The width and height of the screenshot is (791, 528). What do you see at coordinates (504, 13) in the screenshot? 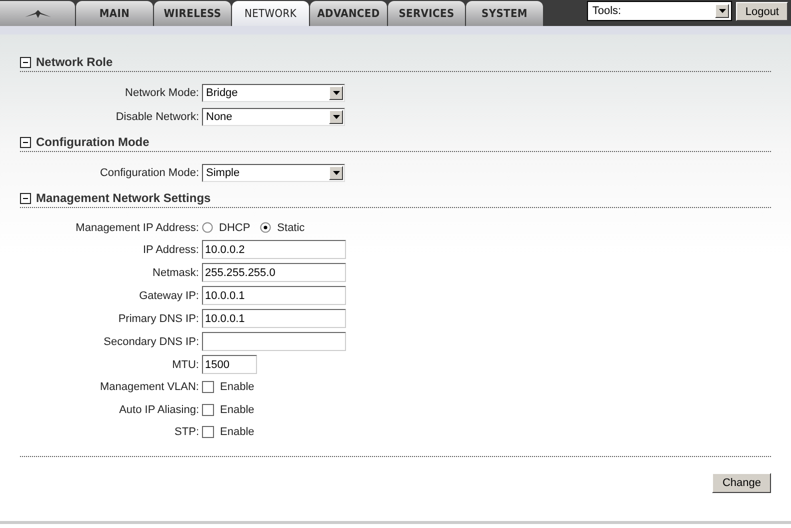
I see `nav-tab: SYSTEM` at bounding box center [504, 13].